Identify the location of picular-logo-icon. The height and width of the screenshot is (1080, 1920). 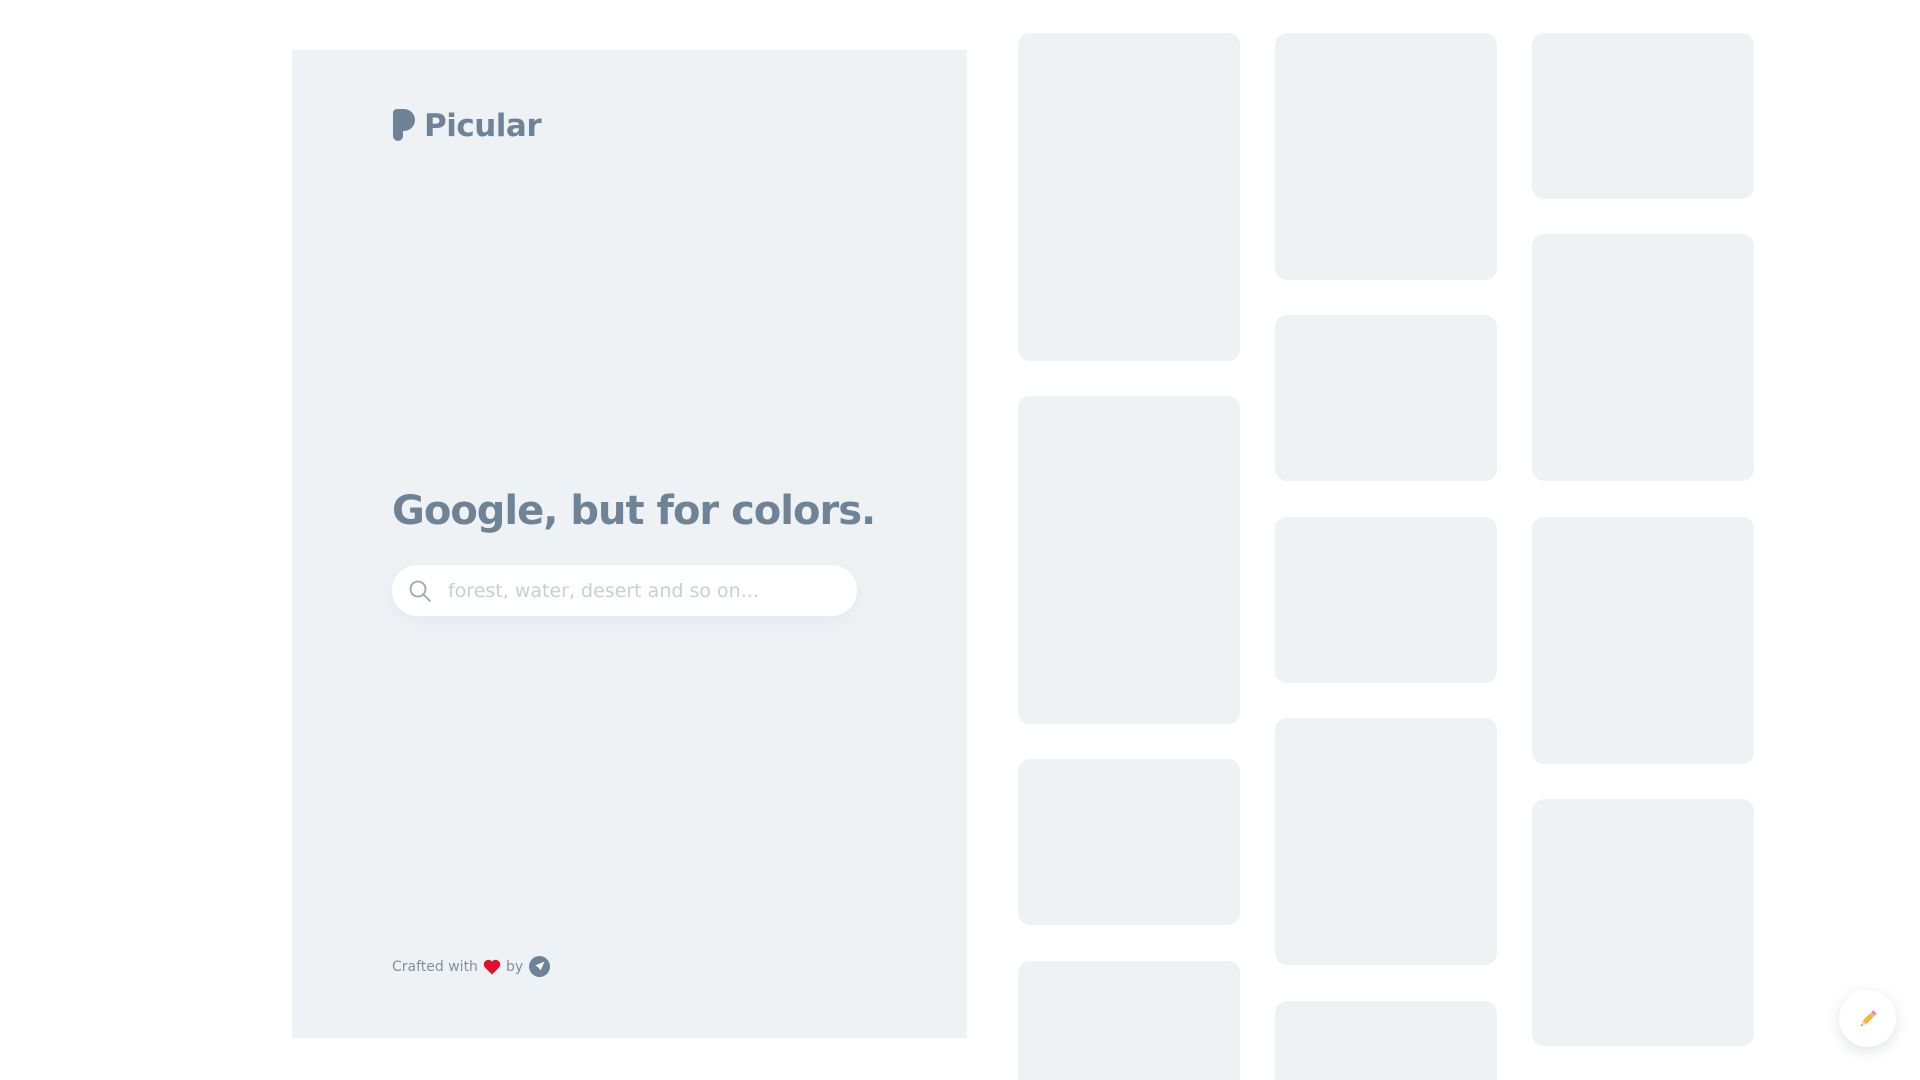
(404, 125).